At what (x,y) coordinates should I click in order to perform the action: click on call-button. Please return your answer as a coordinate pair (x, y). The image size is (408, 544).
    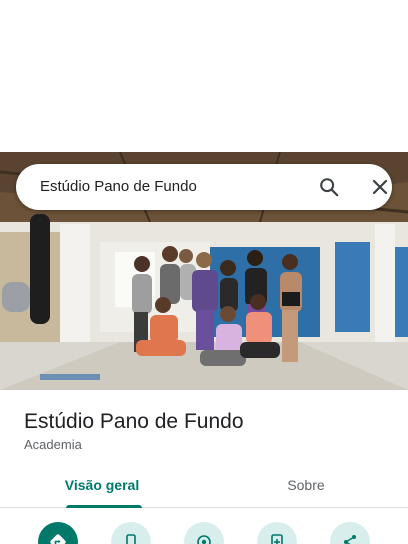
    Looking at the image, I should click on (131, 533).